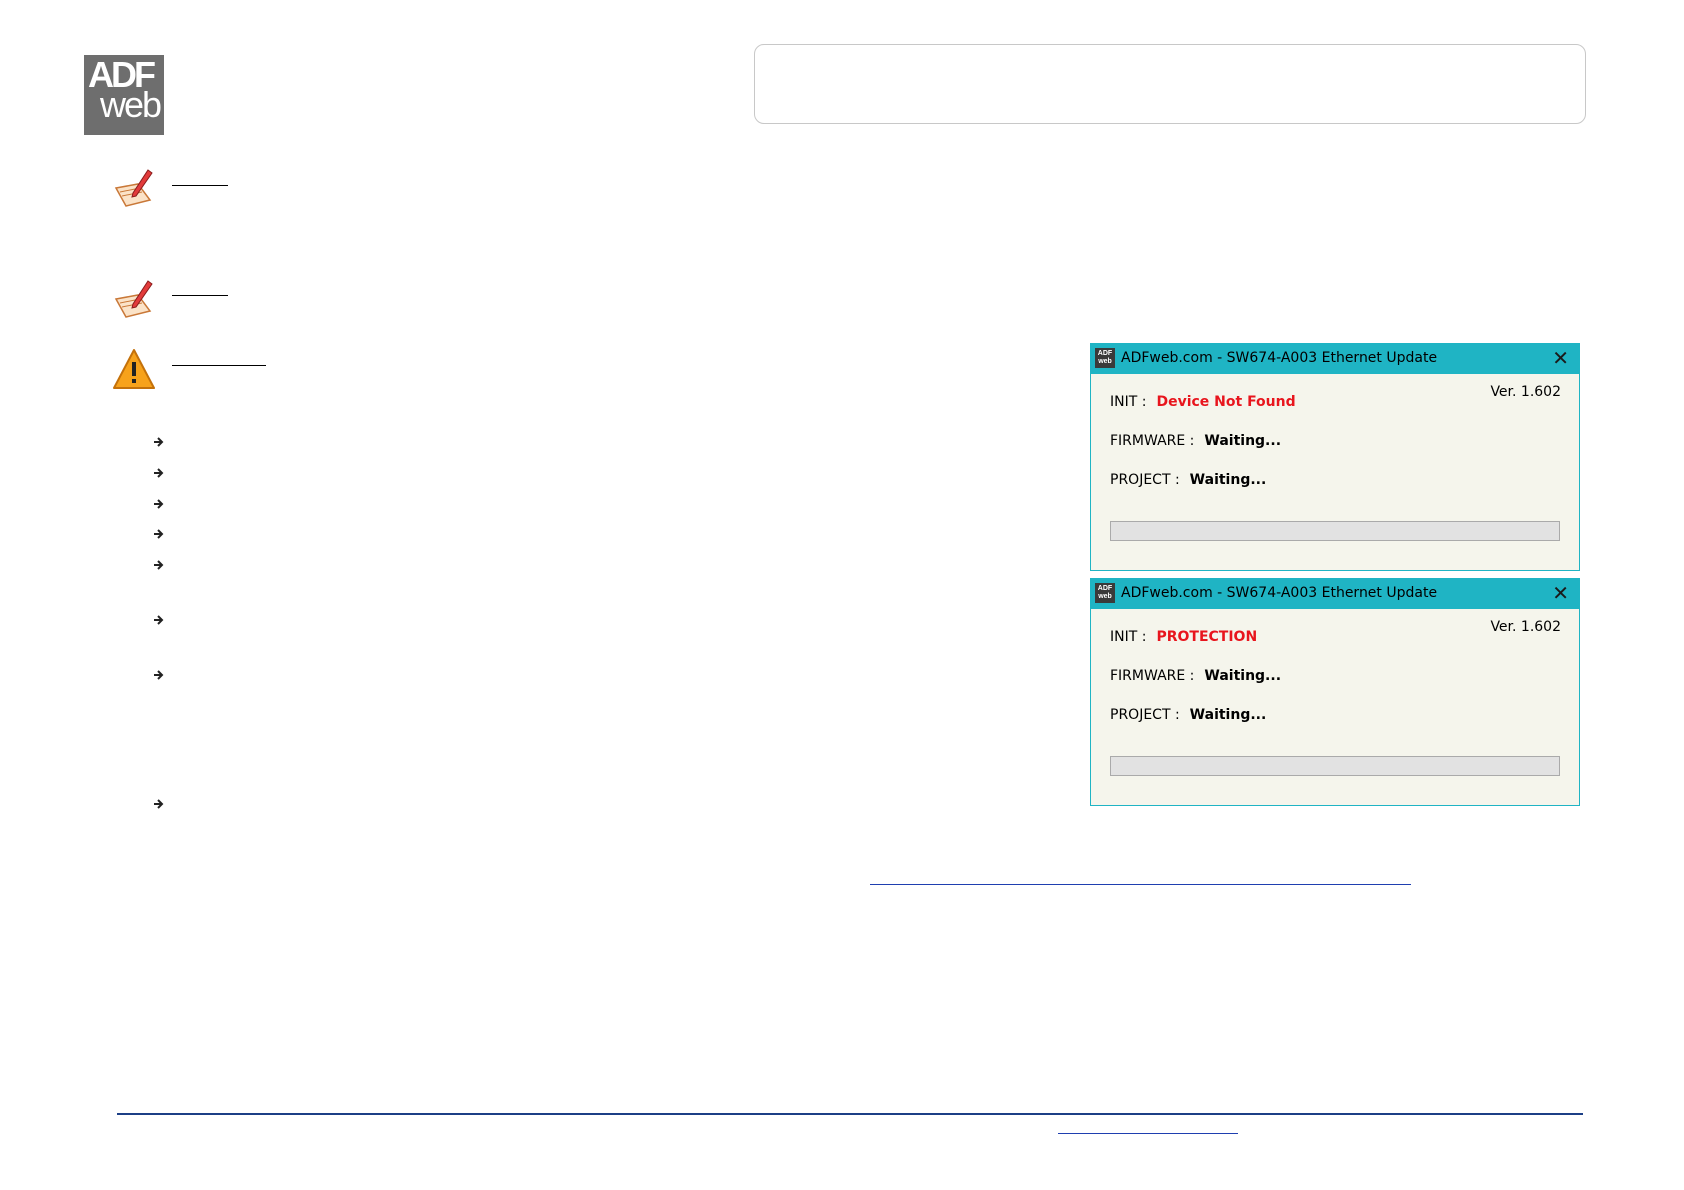 Image resolution: width=1684 pixels, height=1190 pixels. I want to click on warning-label-underline, so click(219, 365).